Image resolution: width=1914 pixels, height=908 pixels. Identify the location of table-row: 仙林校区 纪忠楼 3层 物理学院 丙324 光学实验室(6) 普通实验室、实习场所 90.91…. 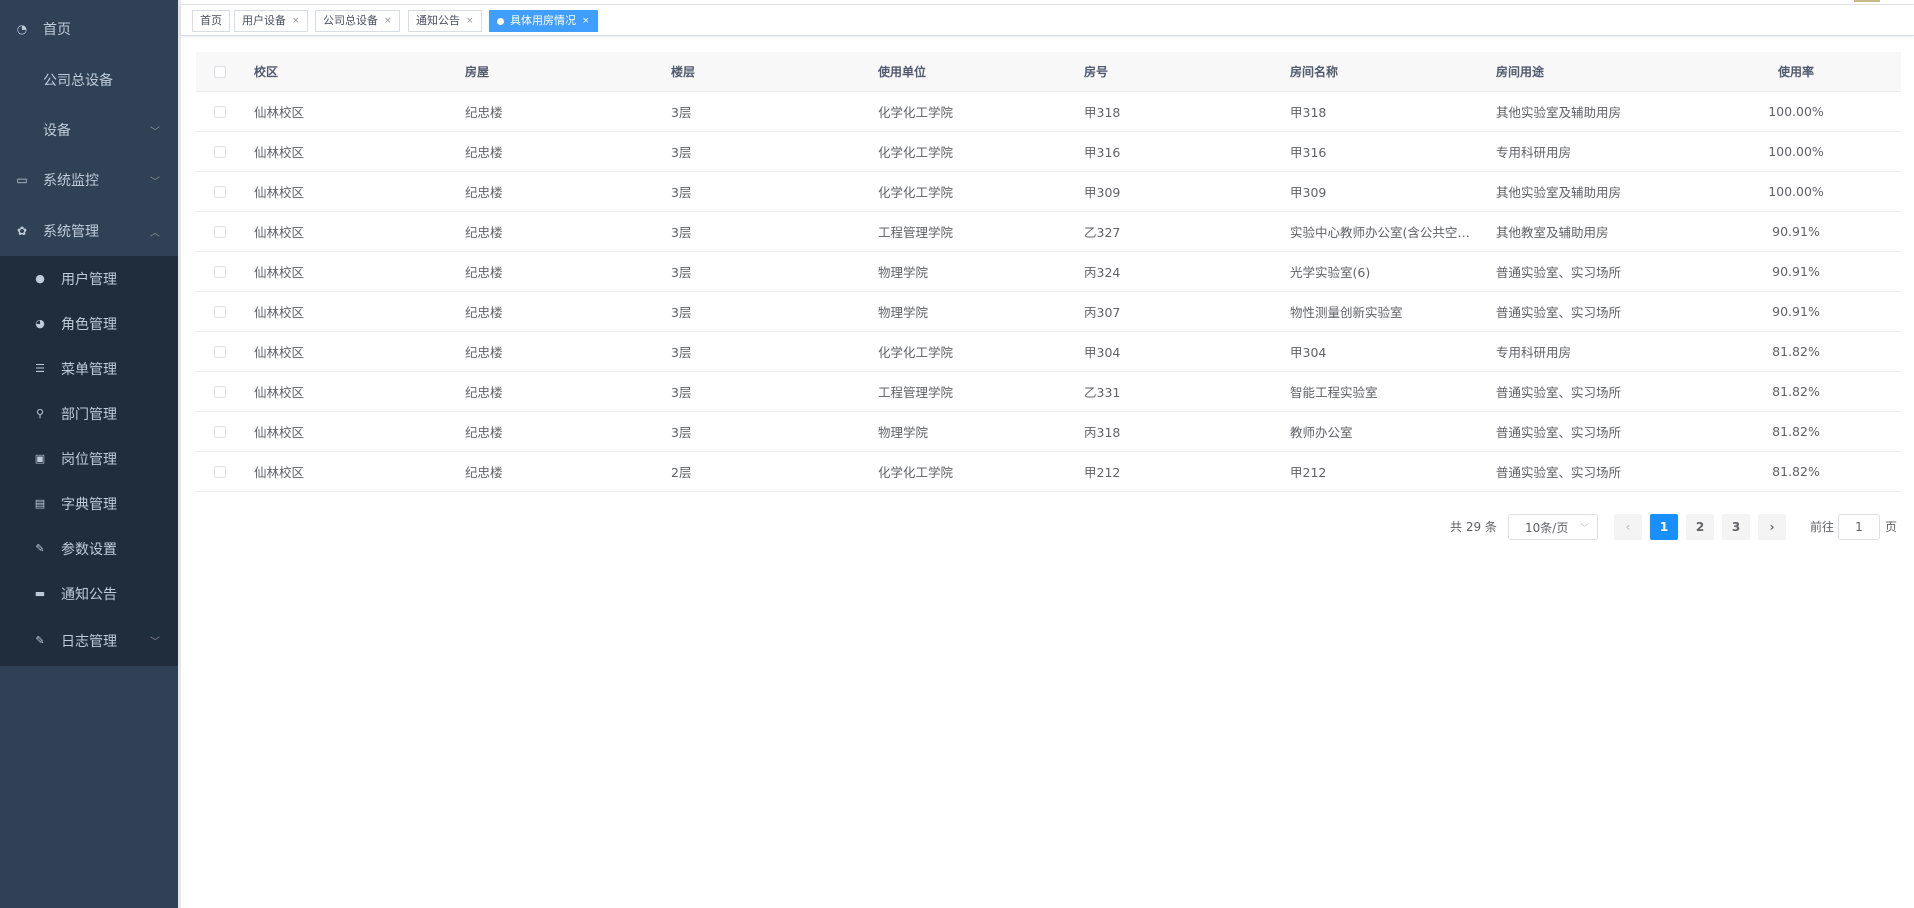
(1048, 272).